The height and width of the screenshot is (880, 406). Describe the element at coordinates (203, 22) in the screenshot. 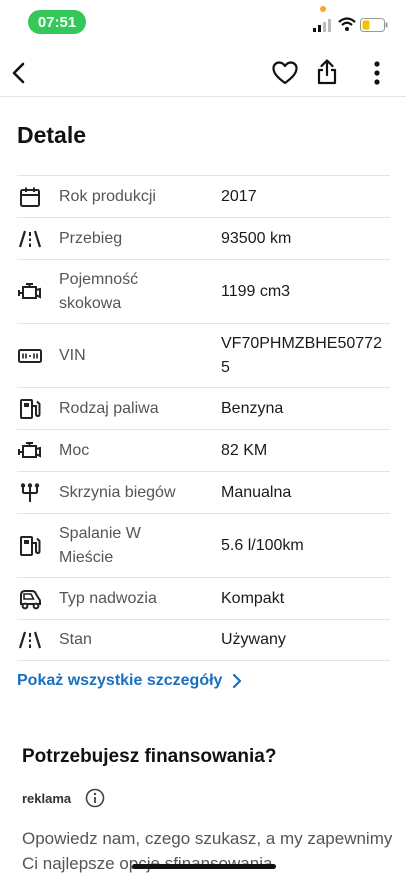

I see `status-bar: 07:51` at that location.